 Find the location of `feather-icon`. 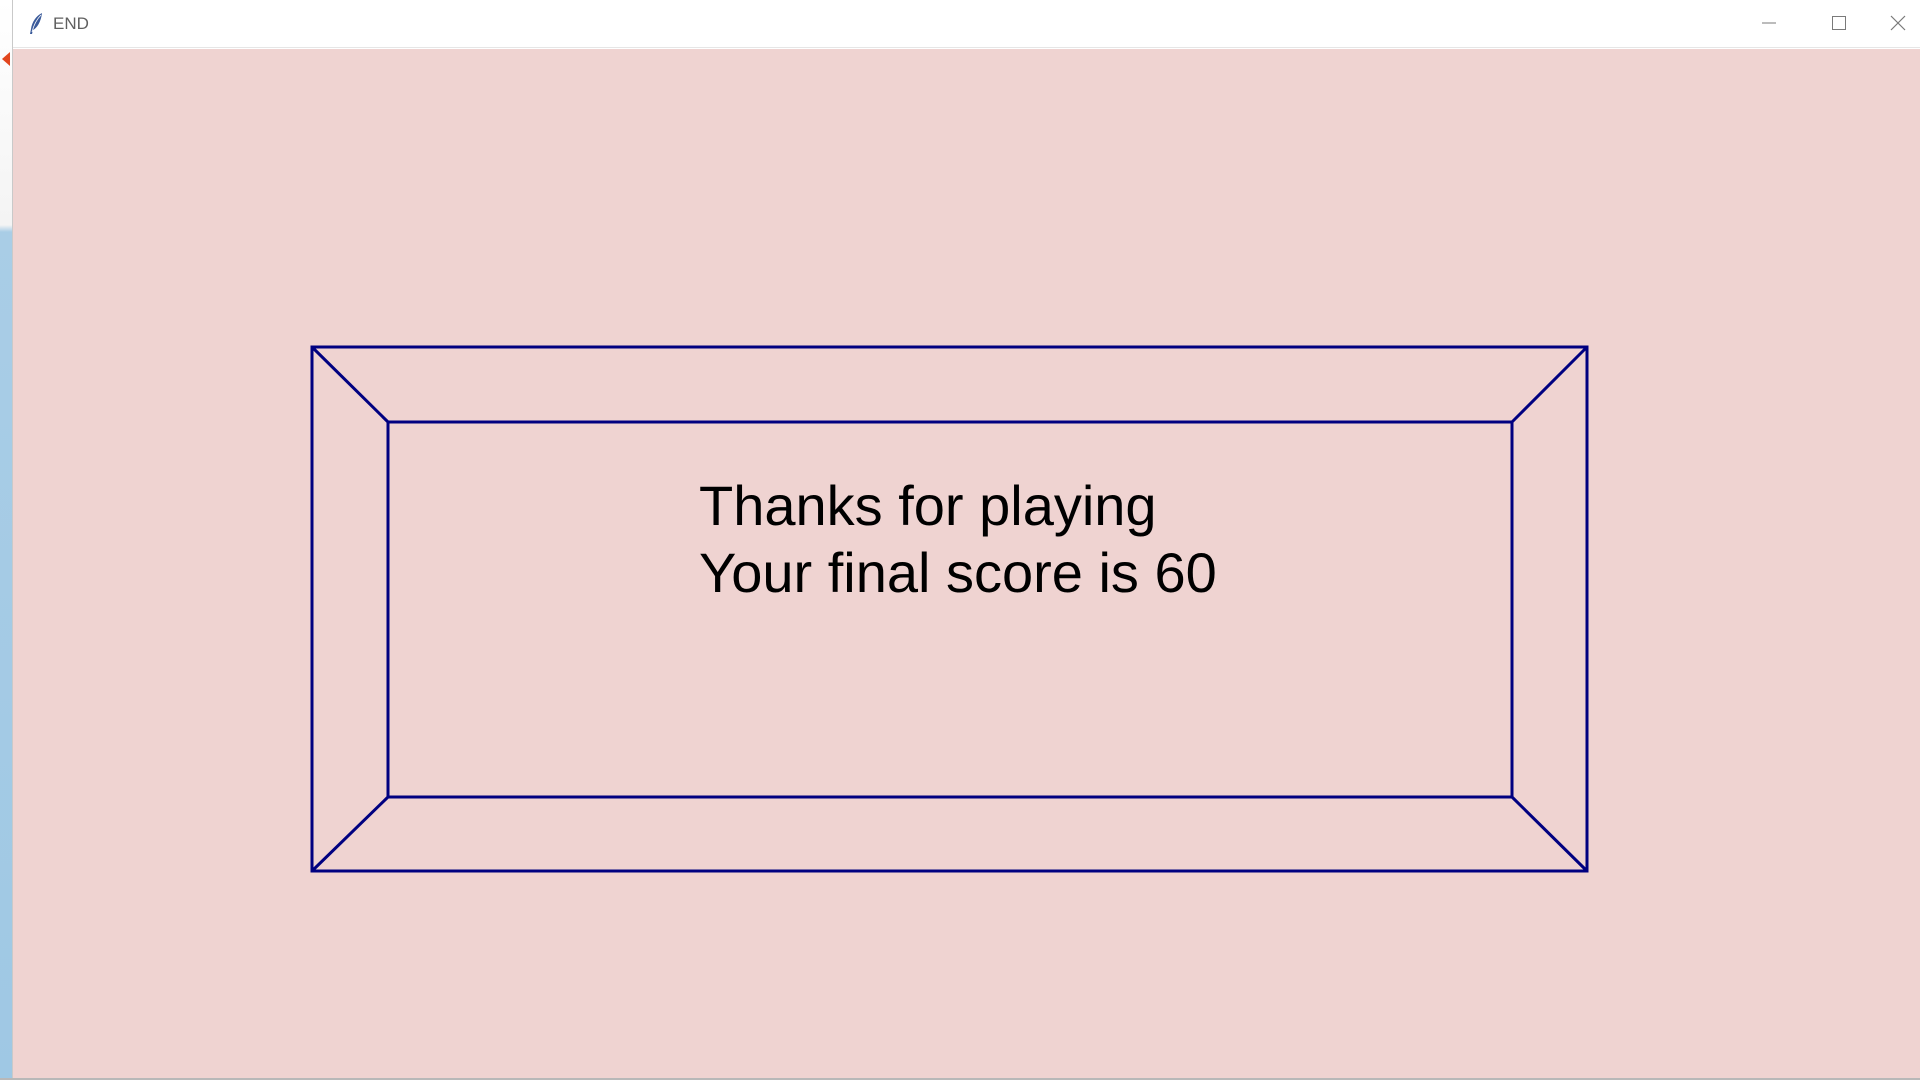

feather-icon is located at coordinates (37, 24).